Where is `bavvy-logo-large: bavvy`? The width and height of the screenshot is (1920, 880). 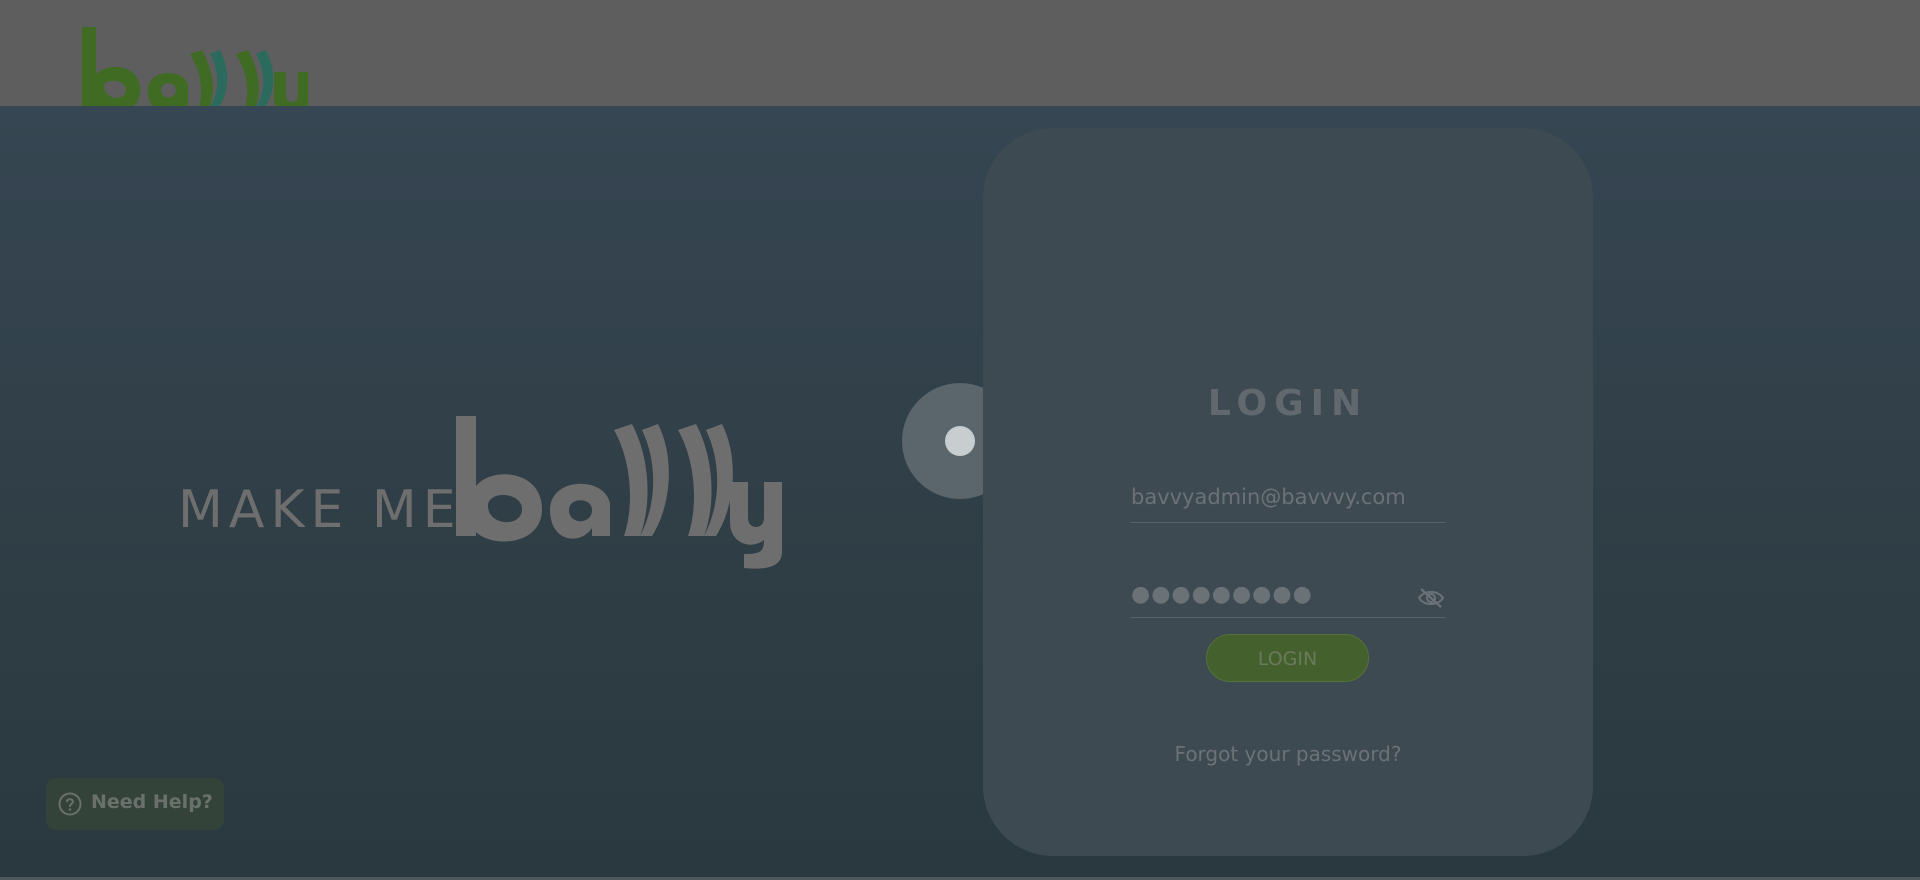
bavvy-logo-large: bavvy is located at coordinates (619, 492).